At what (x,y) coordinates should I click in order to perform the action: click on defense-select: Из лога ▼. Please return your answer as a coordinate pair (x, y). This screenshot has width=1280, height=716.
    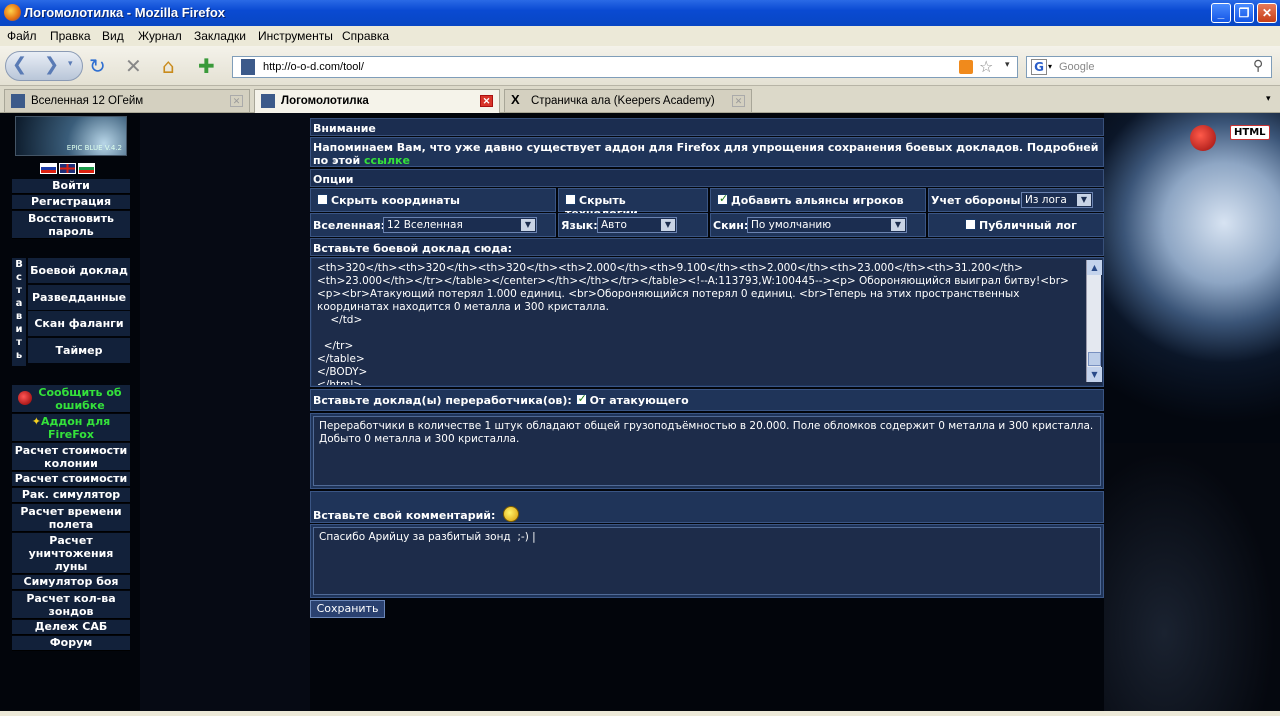
    Looking at the image, I should click on (1057, 200).